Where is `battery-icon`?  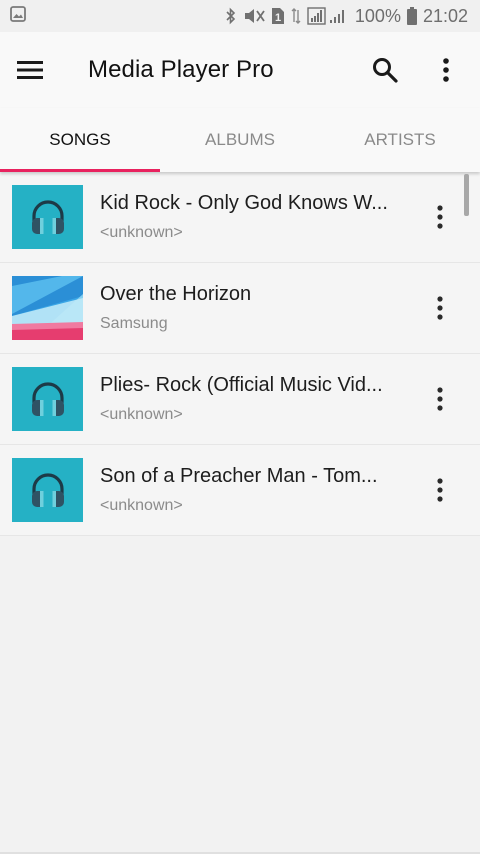
battery-icon is located at coordinates (411, 16).